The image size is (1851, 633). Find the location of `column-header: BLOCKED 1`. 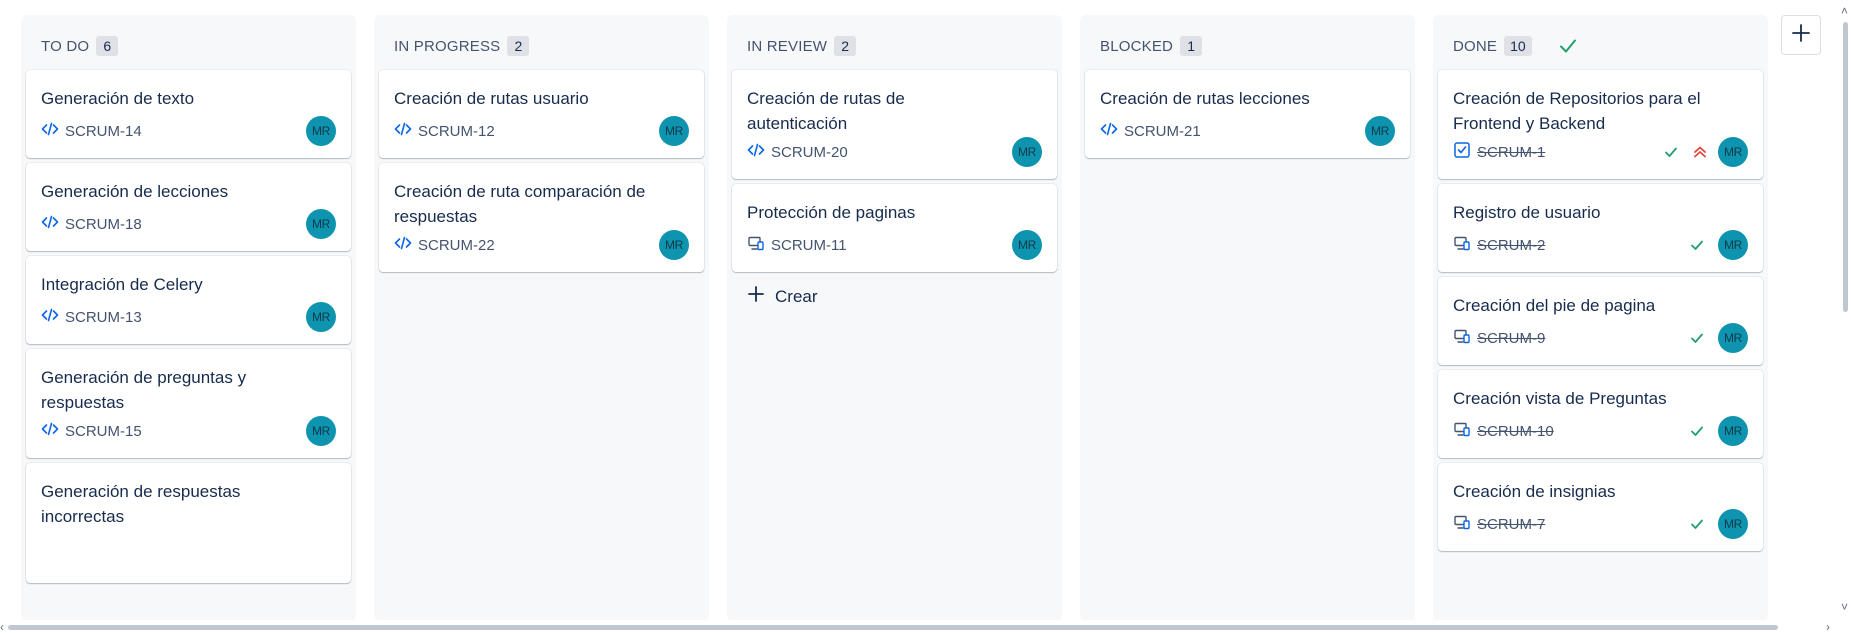

column-header: BLOCKED 1 is located at coordinates (1247, 46).